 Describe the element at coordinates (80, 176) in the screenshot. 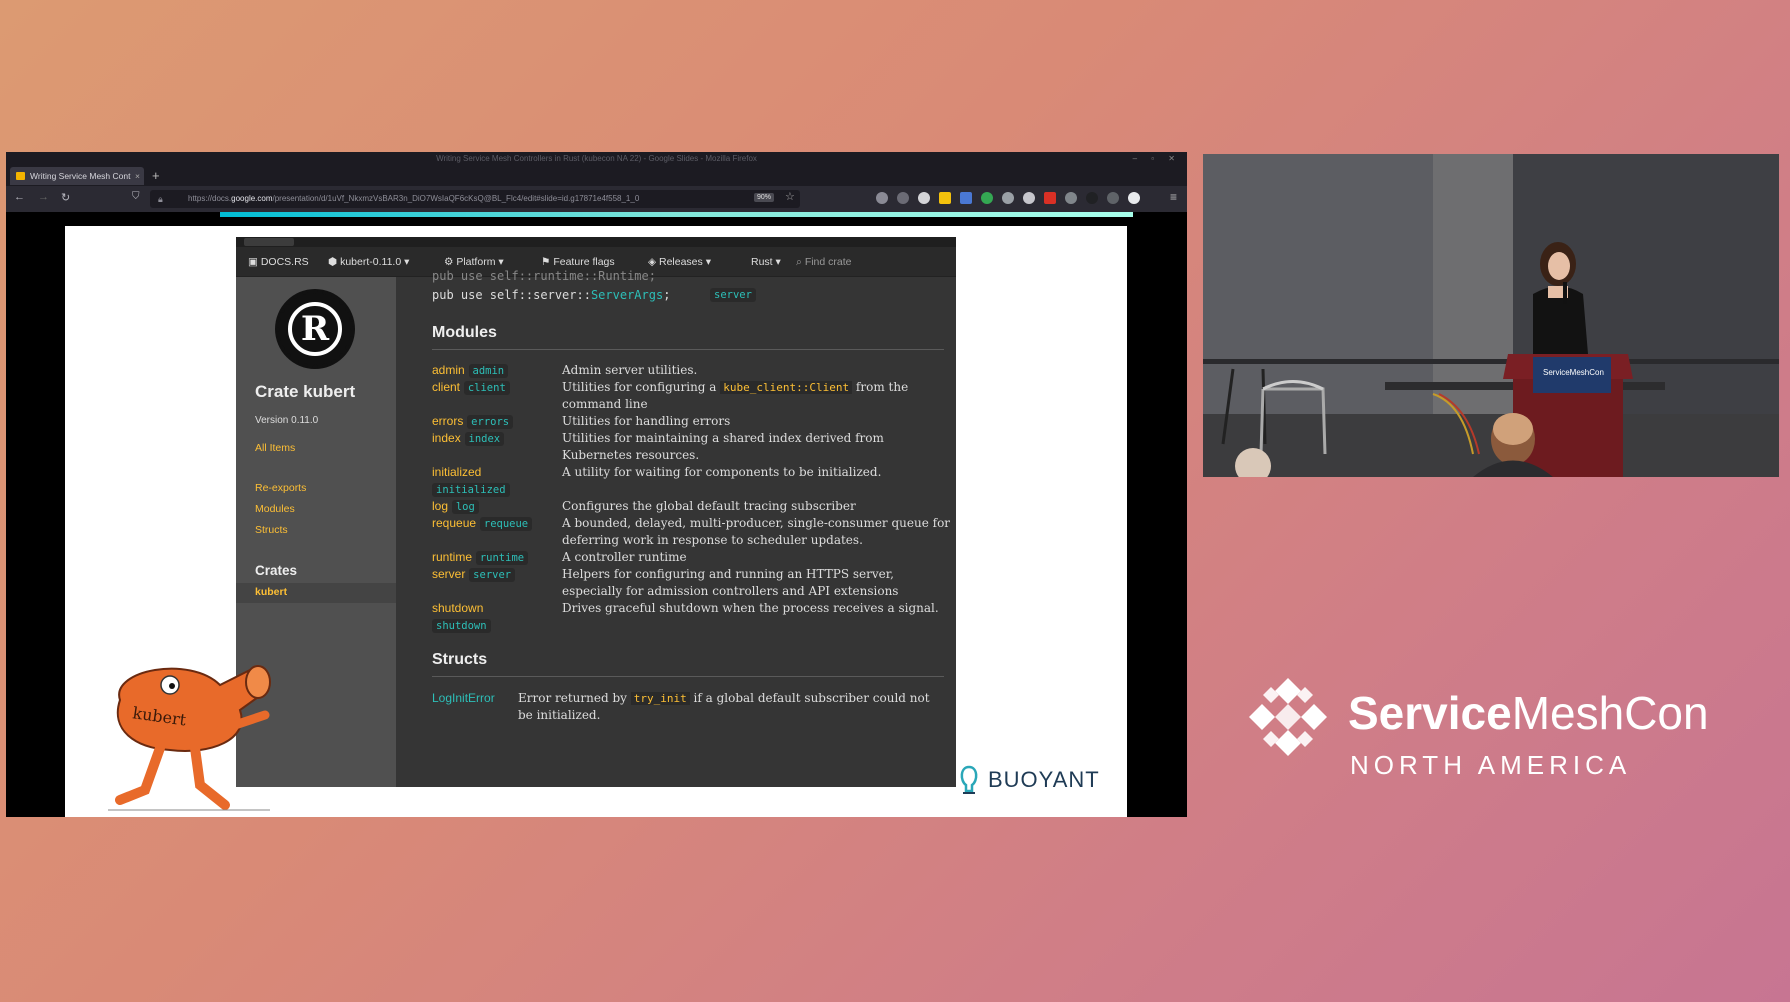

I see `tab-title: Writing Service Mesh Cont` at that location.